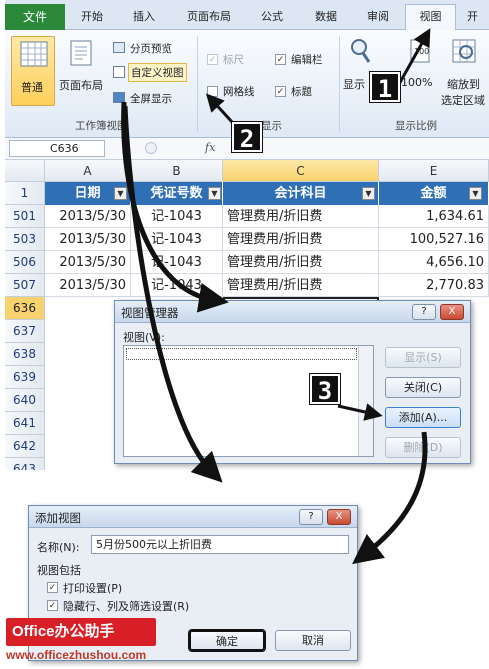  Describe the element at coordinates (390, 498) in the screenshot. I see `arrow-3b` at that location.